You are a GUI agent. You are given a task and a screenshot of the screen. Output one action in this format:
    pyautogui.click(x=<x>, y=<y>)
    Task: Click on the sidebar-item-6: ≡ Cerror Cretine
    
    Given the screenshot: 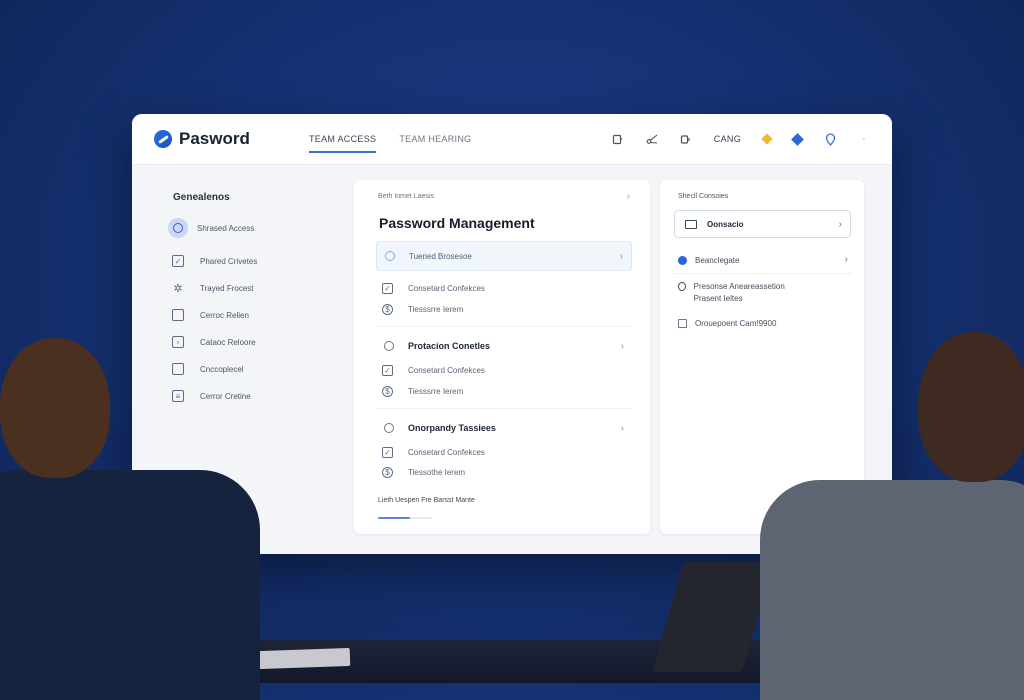 What is the action you would take?
    pyautogui.click(x=211, y=396)
    